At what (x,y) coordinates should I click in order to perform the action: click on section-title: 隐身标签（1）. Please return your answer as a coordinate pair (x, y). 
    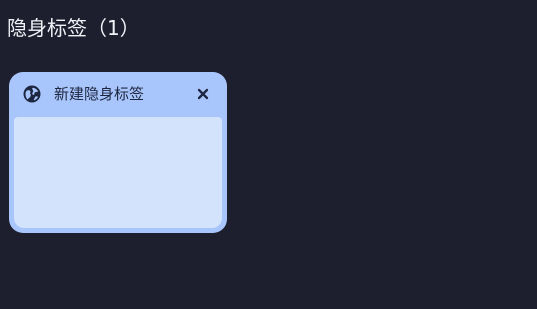
    Looking at the image, I should click on (73, 28).